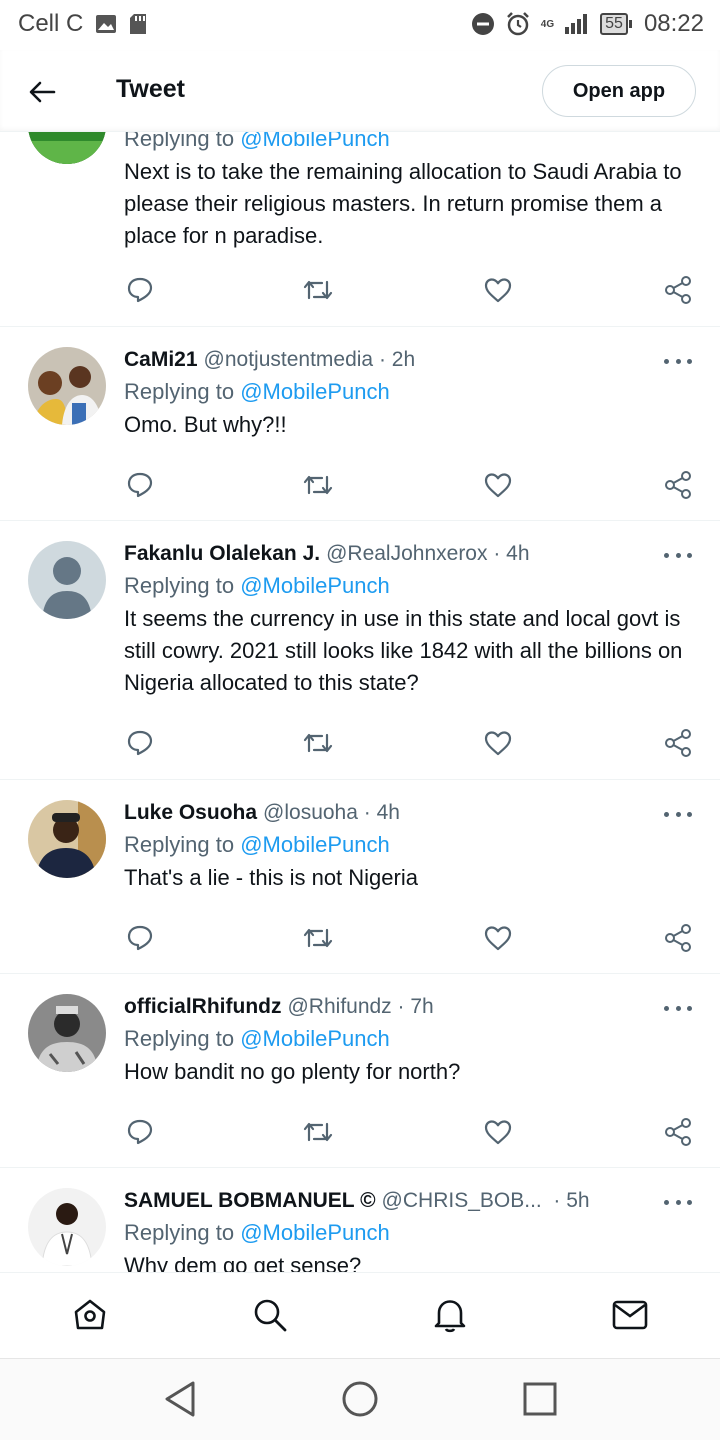 This screenshot has width=720, height=1440. I want to click on nav-notifications, so click(450, 1315).